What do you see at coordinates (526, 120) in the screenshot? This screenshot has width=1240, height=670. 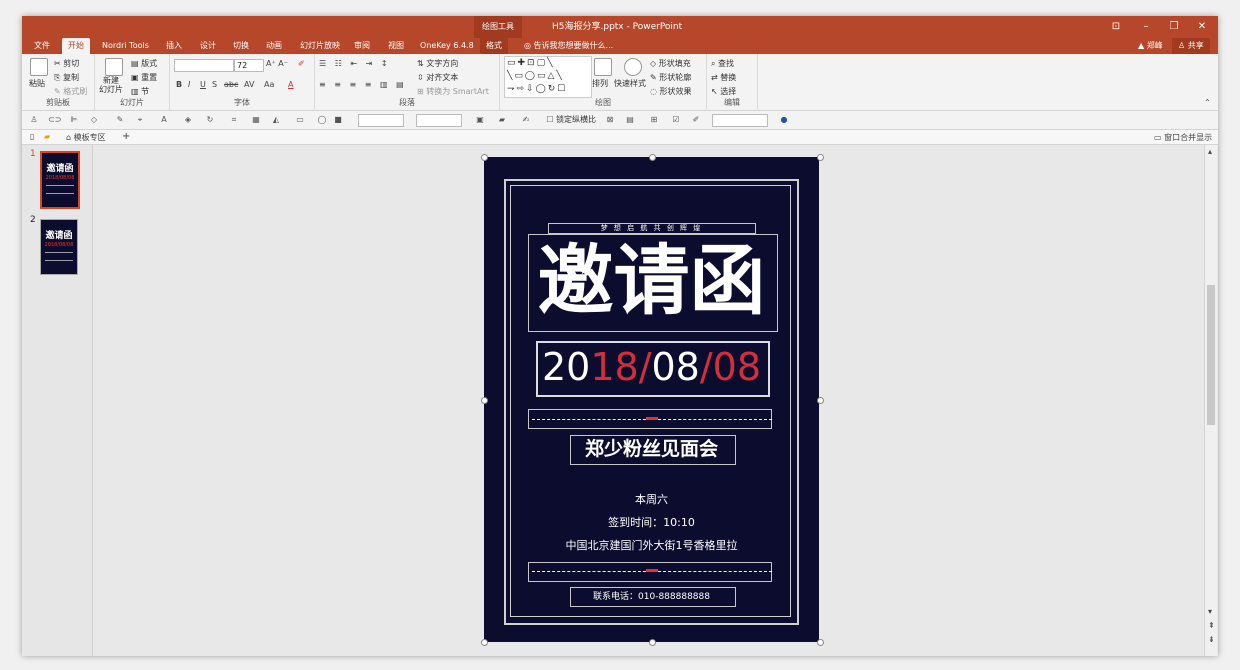 I see `edit-tool-icon: ✍` at bounding box center [526, 120].